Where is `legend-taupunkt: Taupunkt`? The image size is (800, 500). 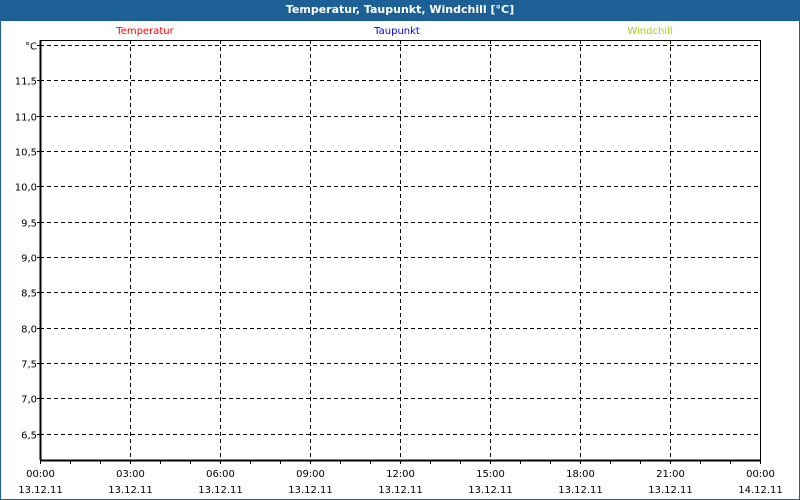 legend-taupunkt: Taupunkt is located at coordinates (396, 31).